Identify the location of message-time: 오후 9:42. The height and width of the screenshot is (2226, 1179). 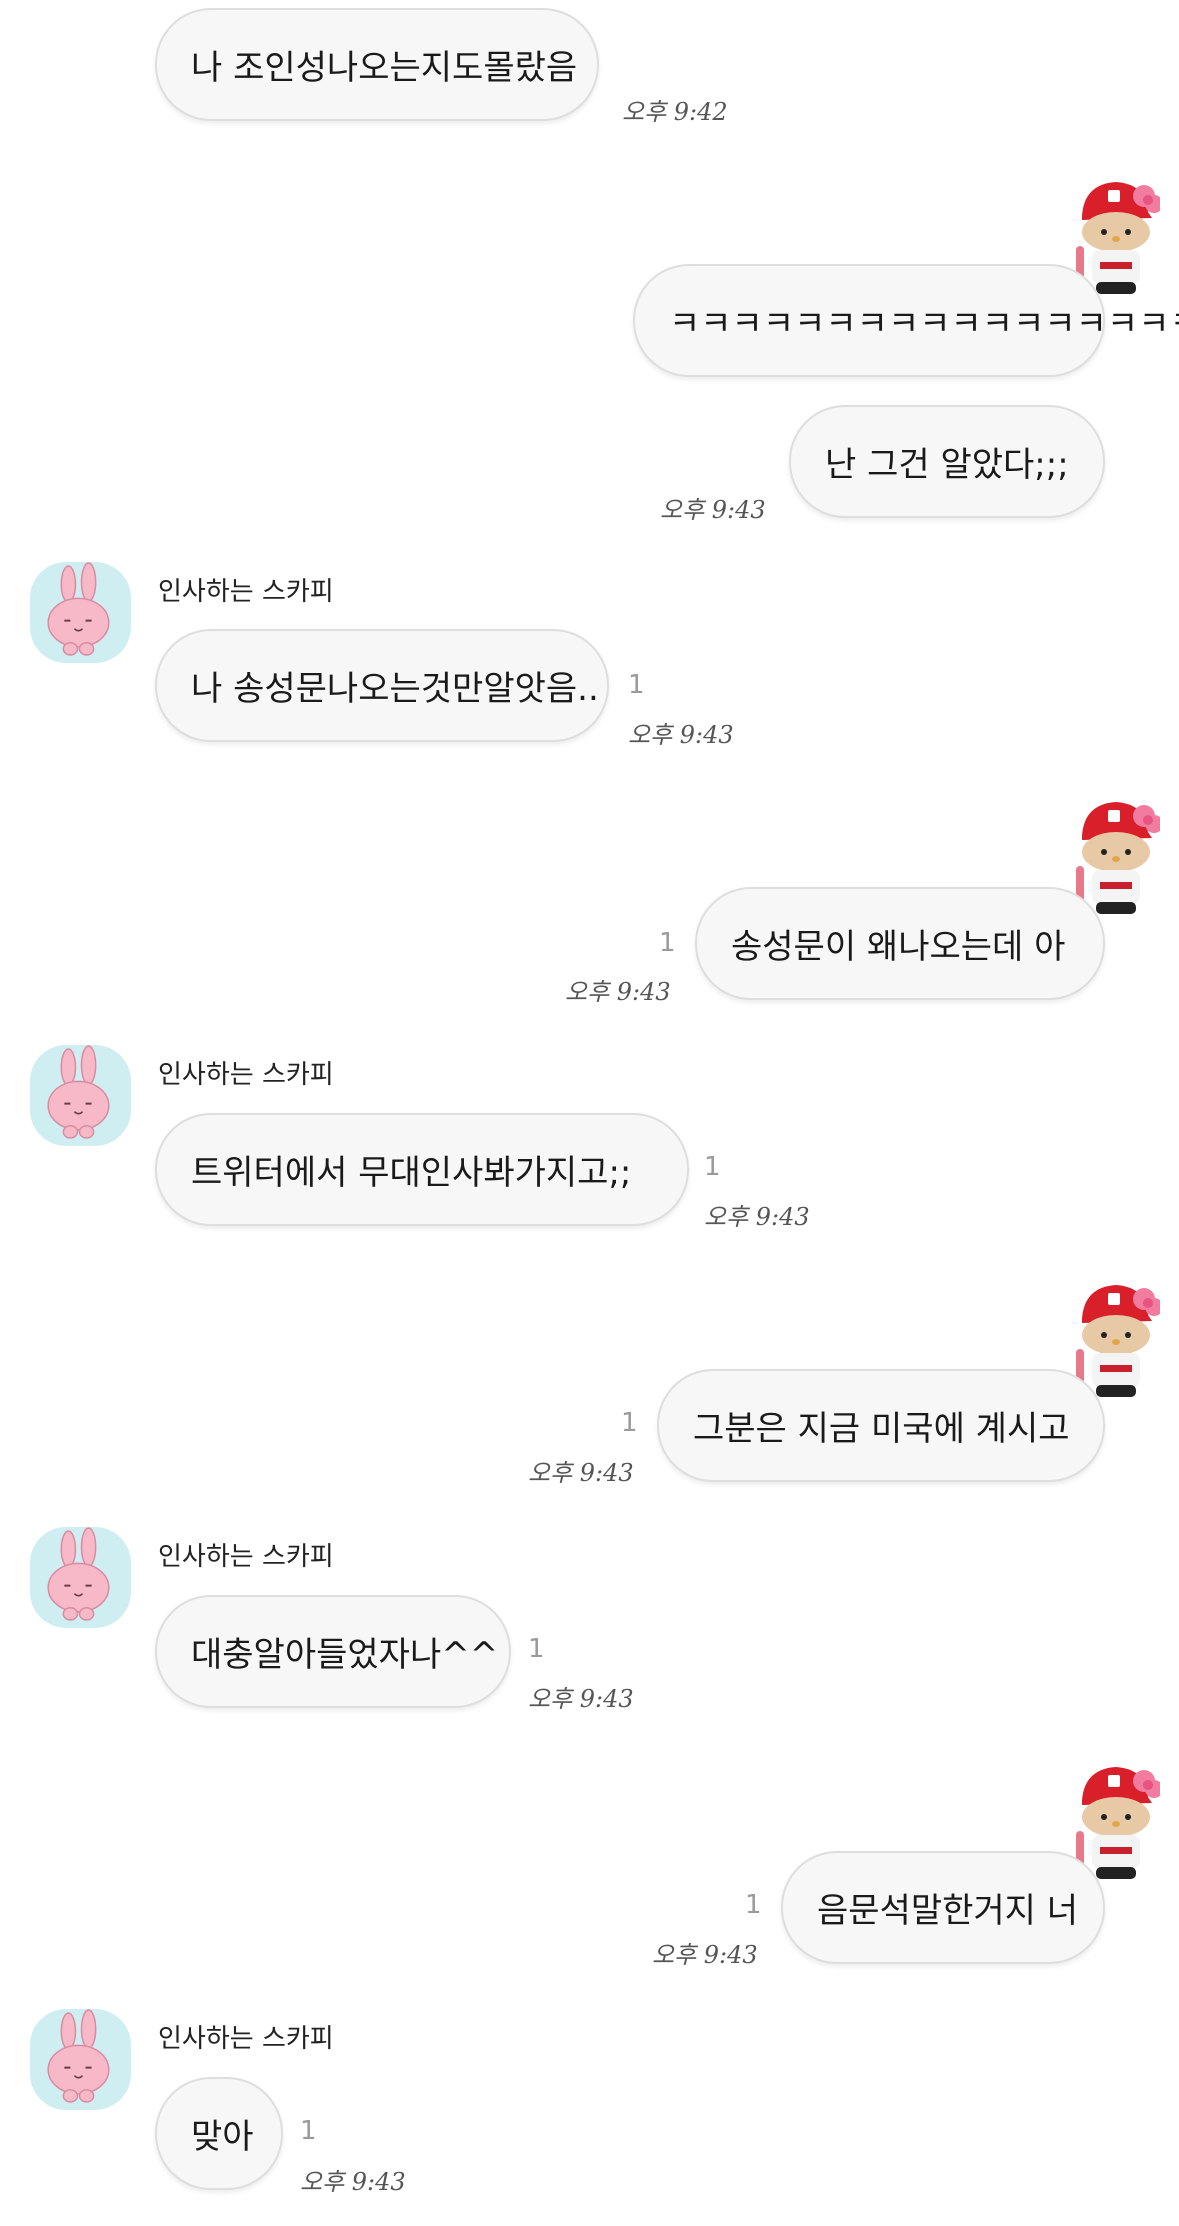
(675, 112).